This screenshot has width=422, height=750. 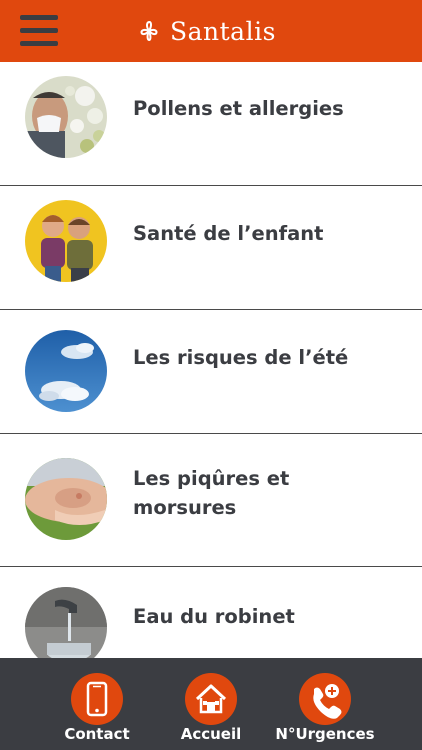 I want to click on contact-button: Contact, so click(x=97, y=704).